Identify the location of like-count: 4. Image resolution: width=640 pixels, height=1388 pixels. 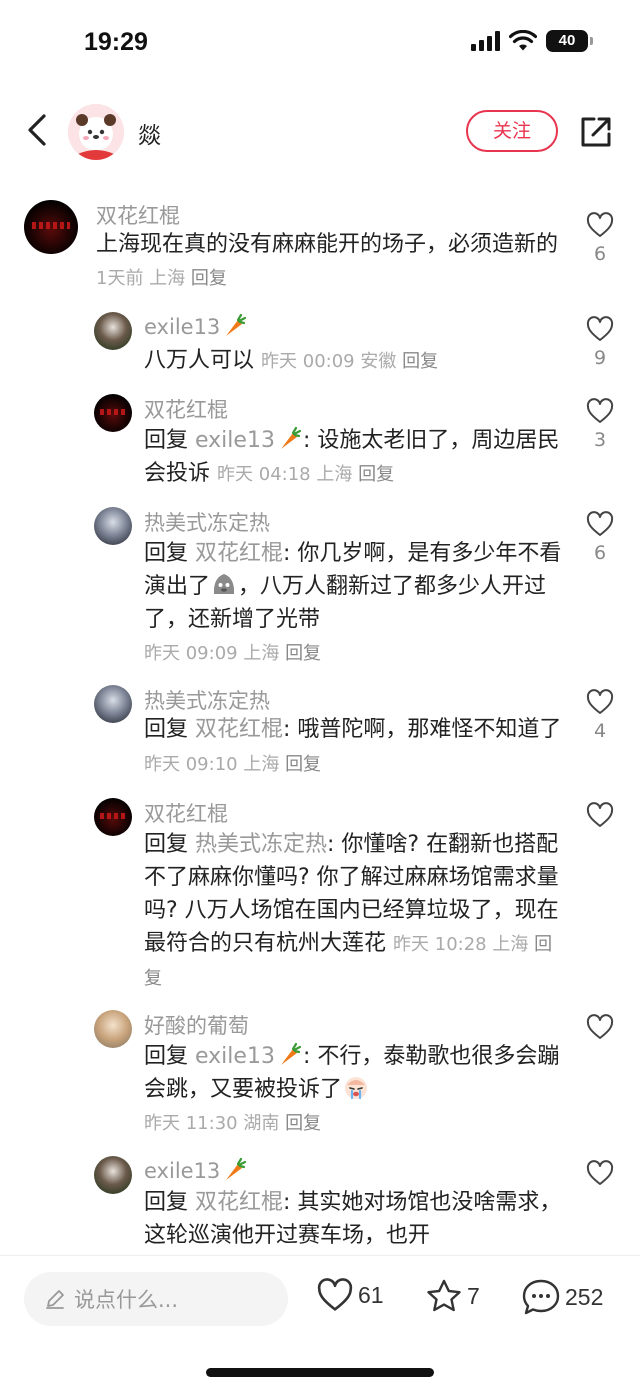
(600, 731).